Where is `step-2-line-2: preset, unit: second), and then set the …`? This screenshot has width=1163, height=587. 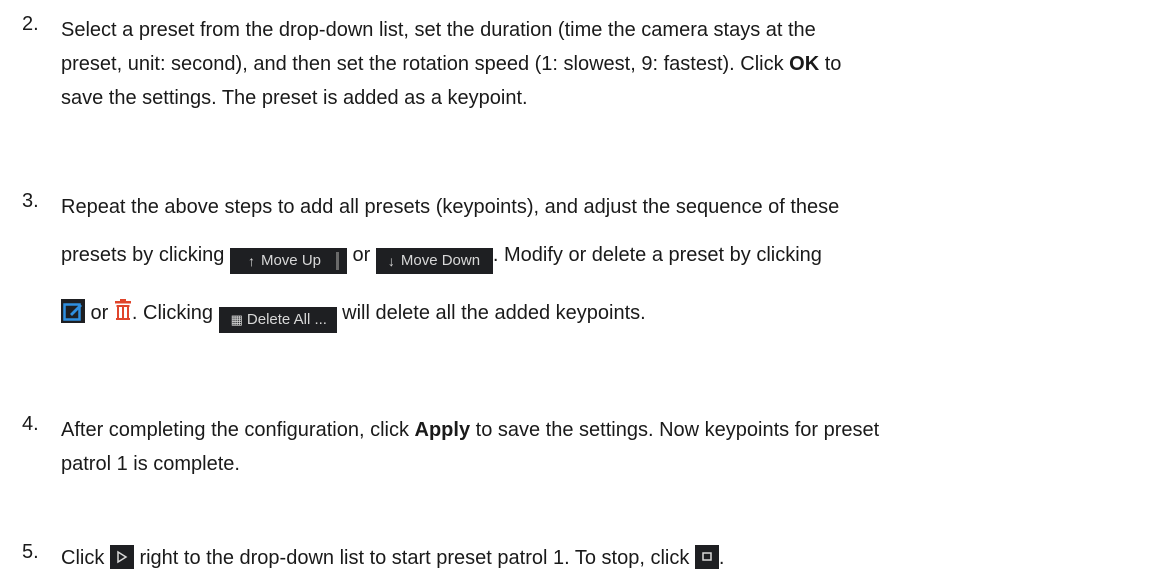 step-2-line-2: preset, unit: second), and then set the … is located at coordinates (606, 64).